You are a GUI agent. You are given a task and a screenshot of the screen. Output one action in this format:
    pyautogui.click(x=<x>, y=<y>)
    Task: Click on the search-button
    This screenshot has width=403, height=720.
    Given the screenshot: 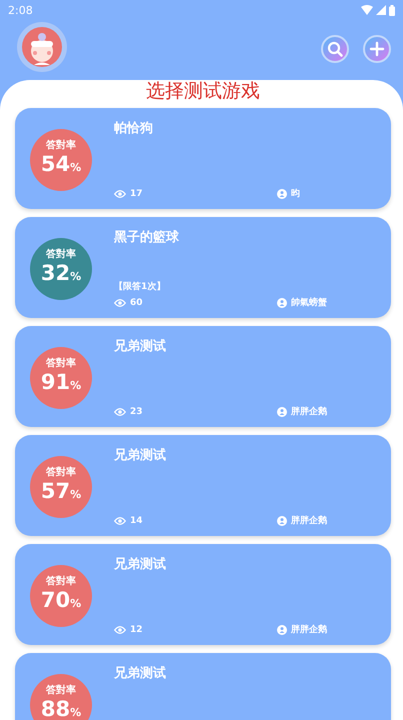 What is the action you would take?
    pyautogui.click(x=335, y=49)
    